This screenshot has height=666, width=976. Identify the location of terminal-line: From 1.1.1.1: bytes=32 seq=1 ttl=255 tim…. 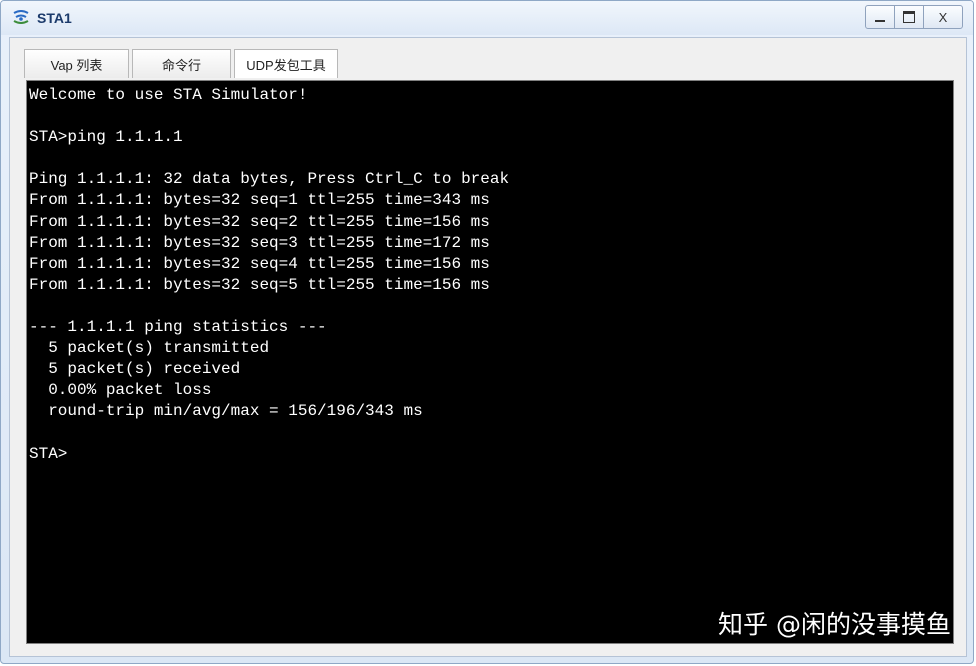
(259, 200).